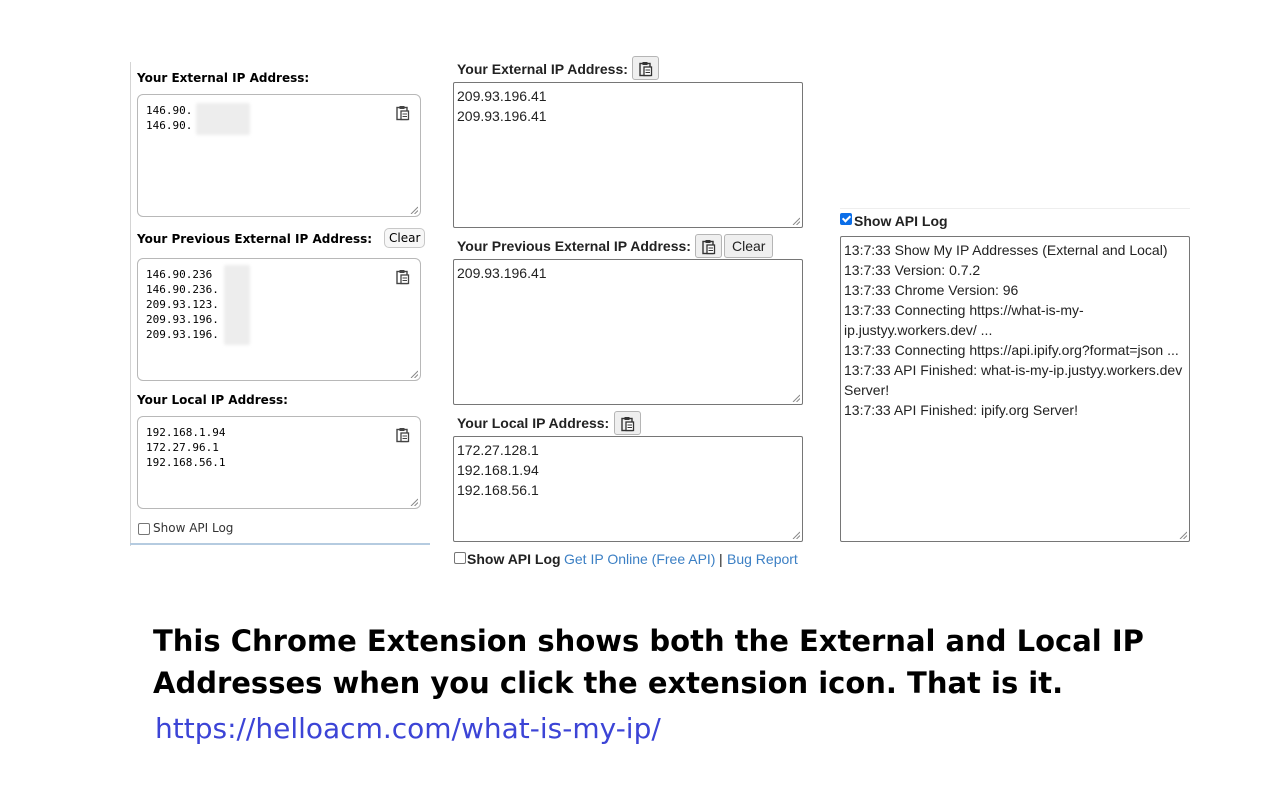 This screenshot has width=1280, height=800. What do you see at coordinates (498, 490) in the screenshot?
I see `middle-local-ip-line: 192.168.56.1` at bounding box center [498, 490].